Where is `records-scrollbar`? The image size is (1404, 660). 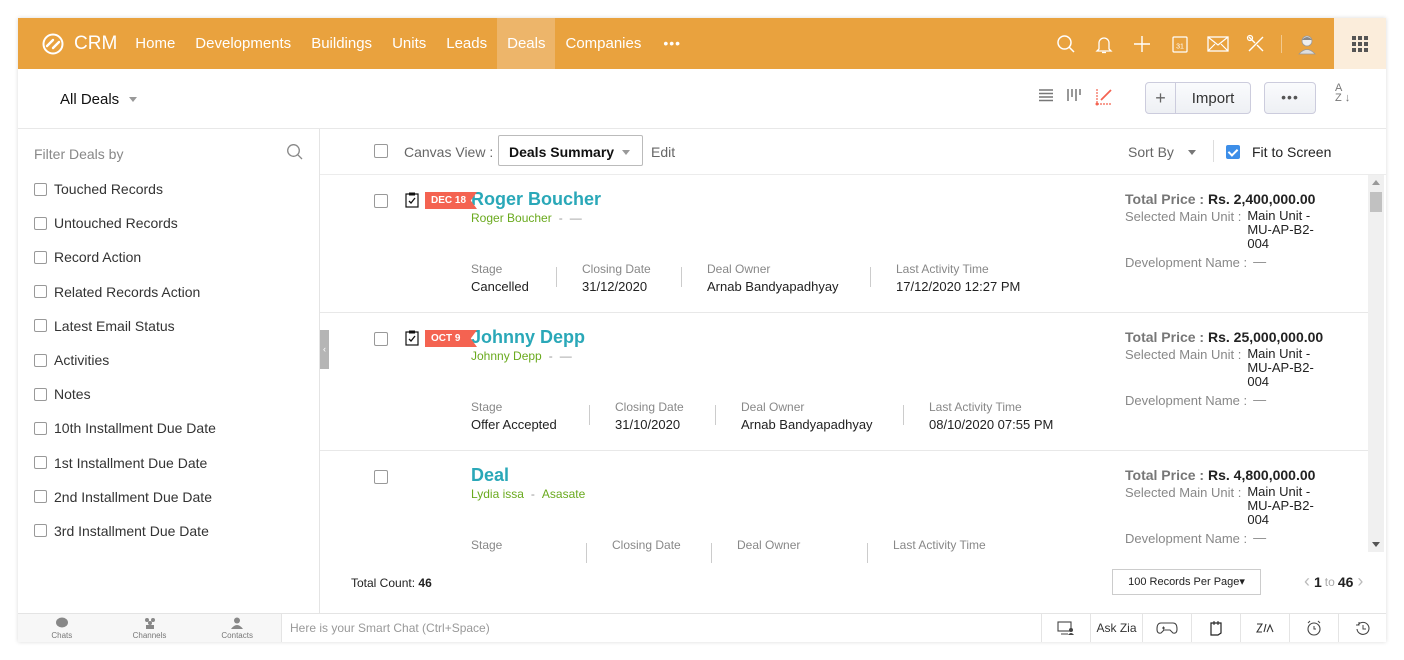 records-scrollbar is located at coordinates (1376, 363).